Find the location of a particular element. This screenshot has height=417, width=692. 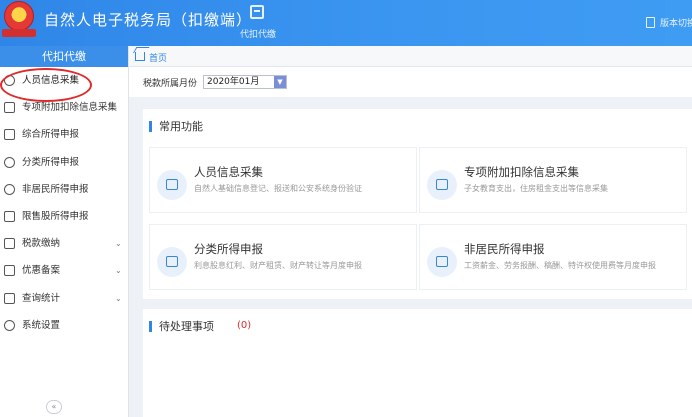

sidebar-item-label: 人员信息采集 is located at coordinates (51, 80).